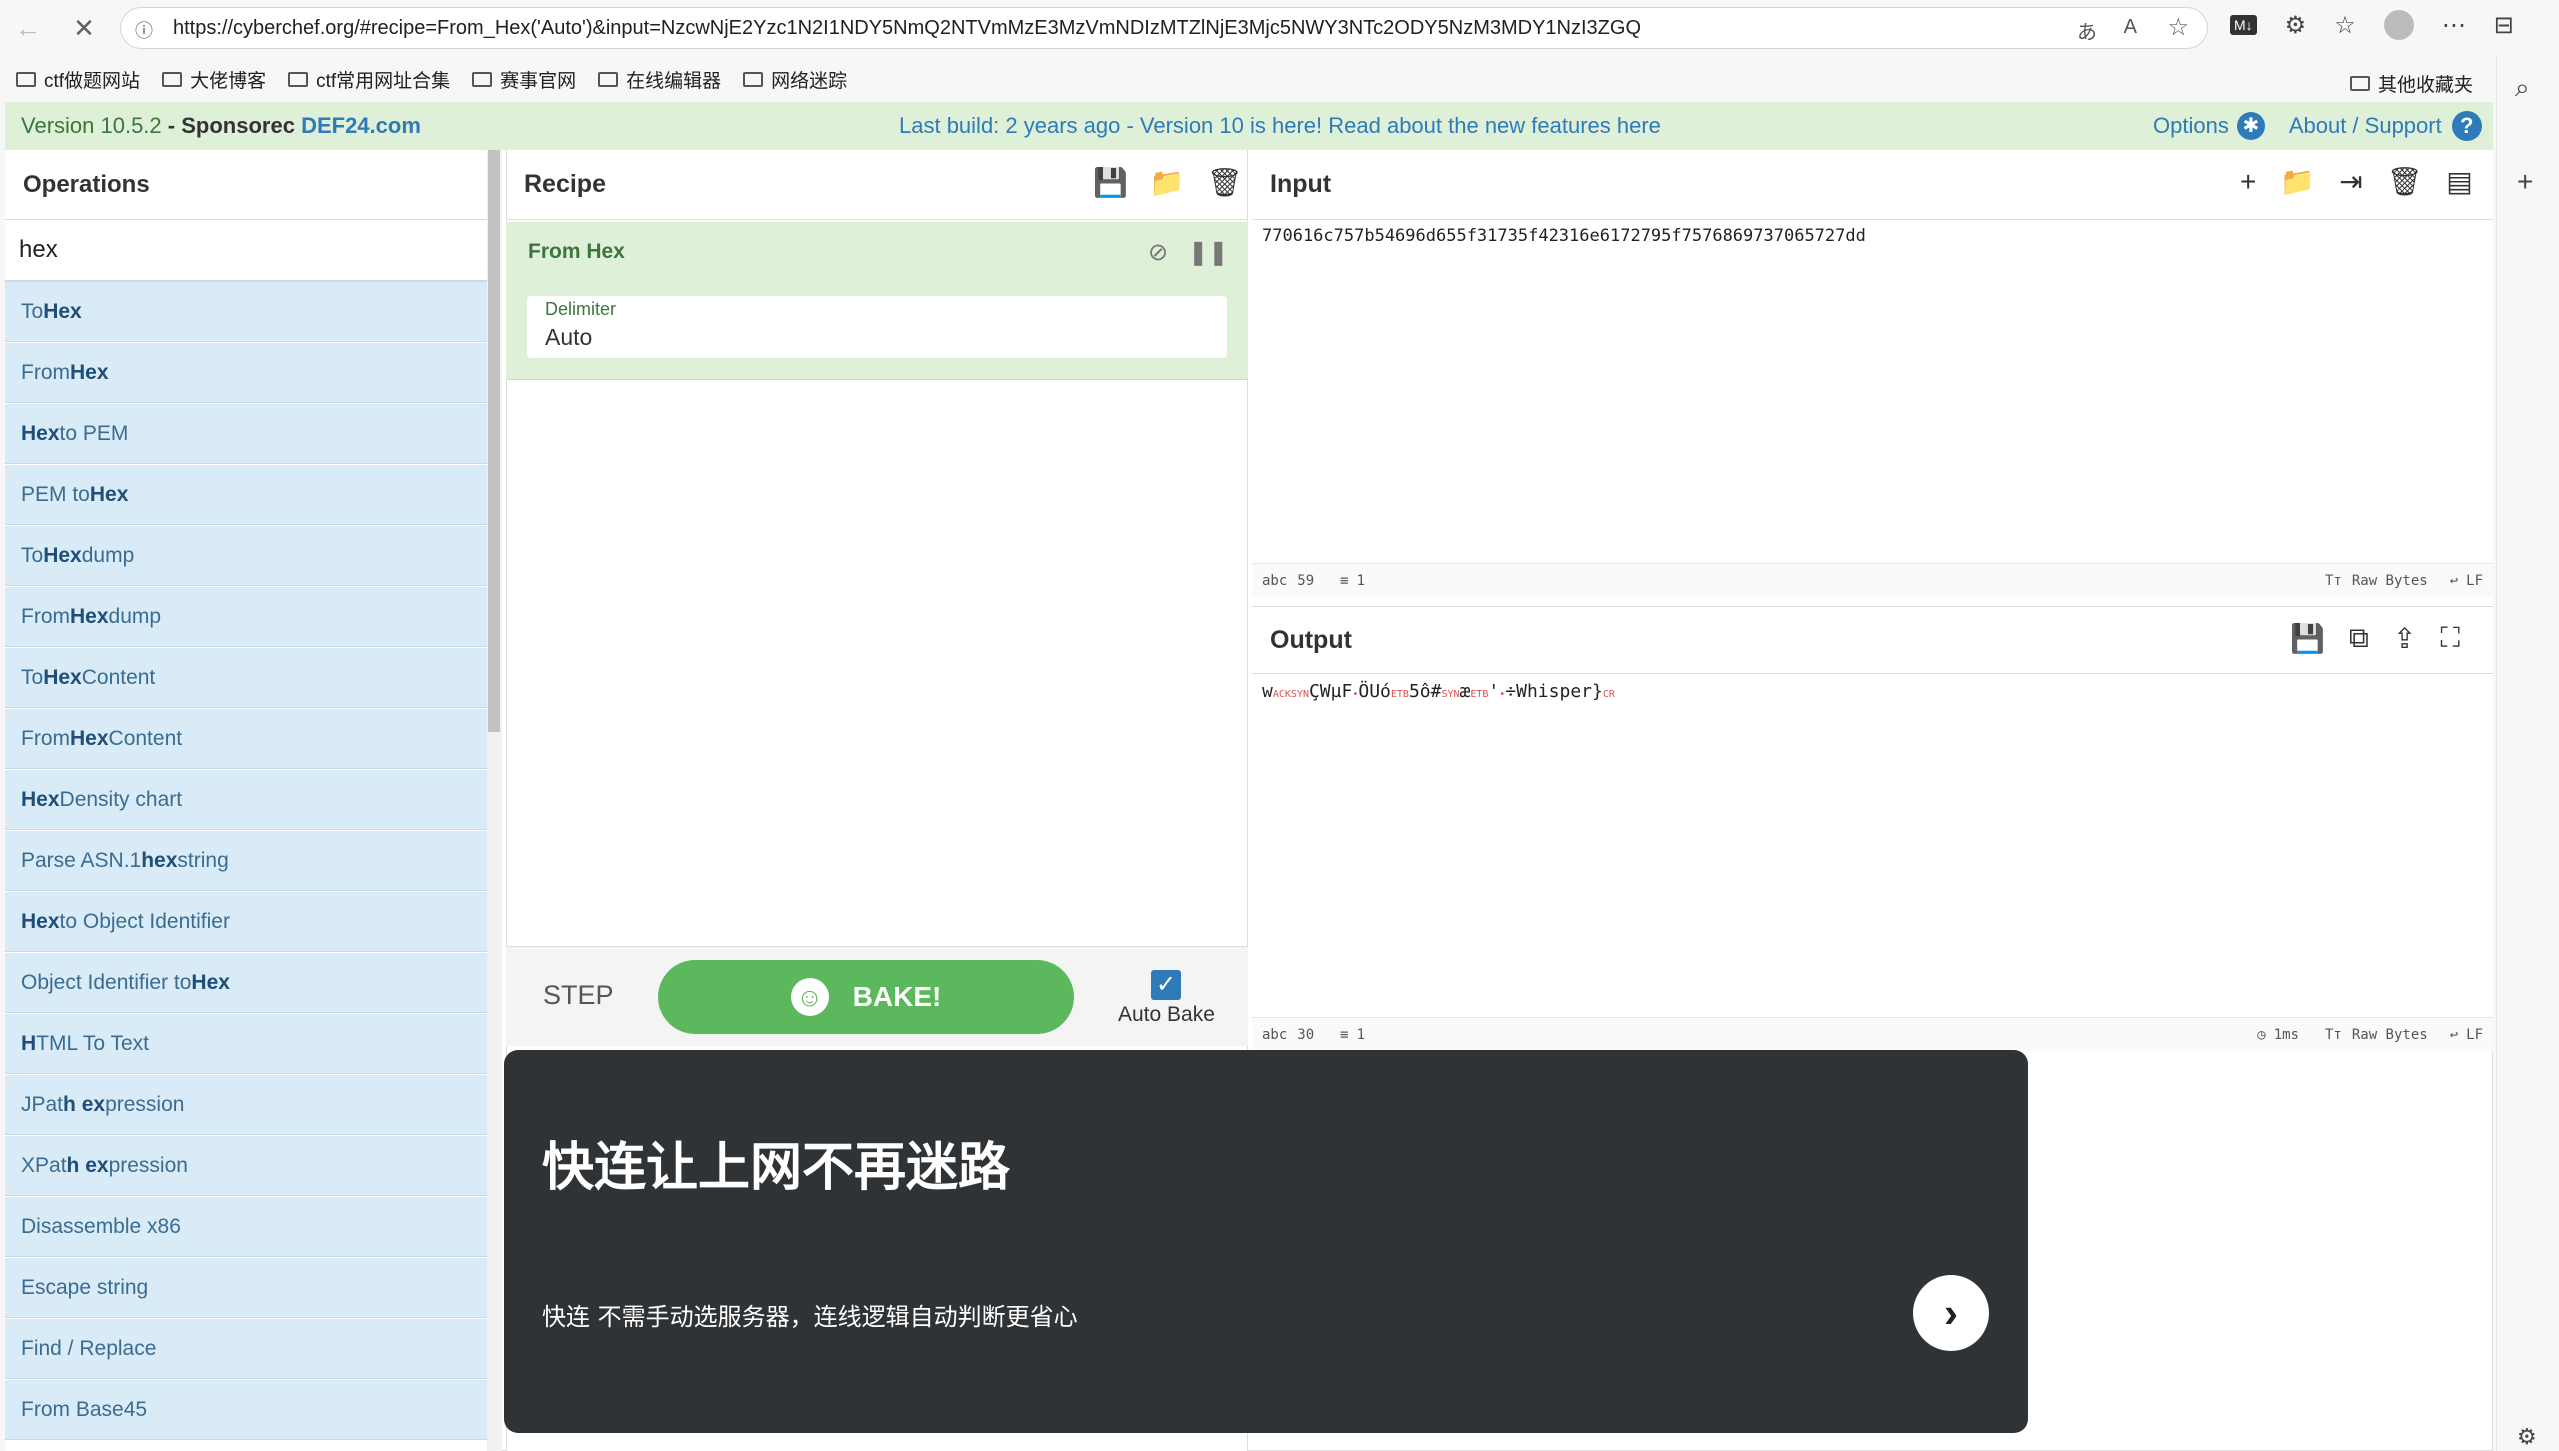 Image resolution: width=2559 pixels, height=1451 pixels. What do you see at coordinates (1344, 580) in the screenshot?
I see `lines-icon: ≡` at bounding box center [1344, 580].